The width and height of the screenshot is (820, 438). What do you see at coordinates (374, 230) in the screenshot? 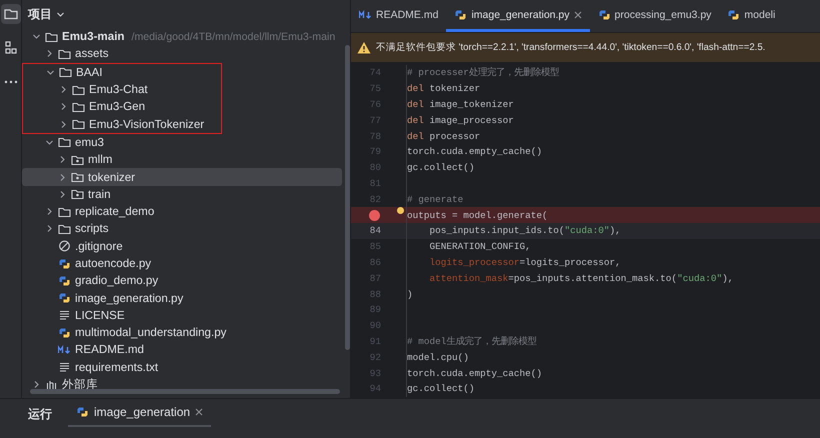
I see `line-number: 84` at bounding box center [374, 230].